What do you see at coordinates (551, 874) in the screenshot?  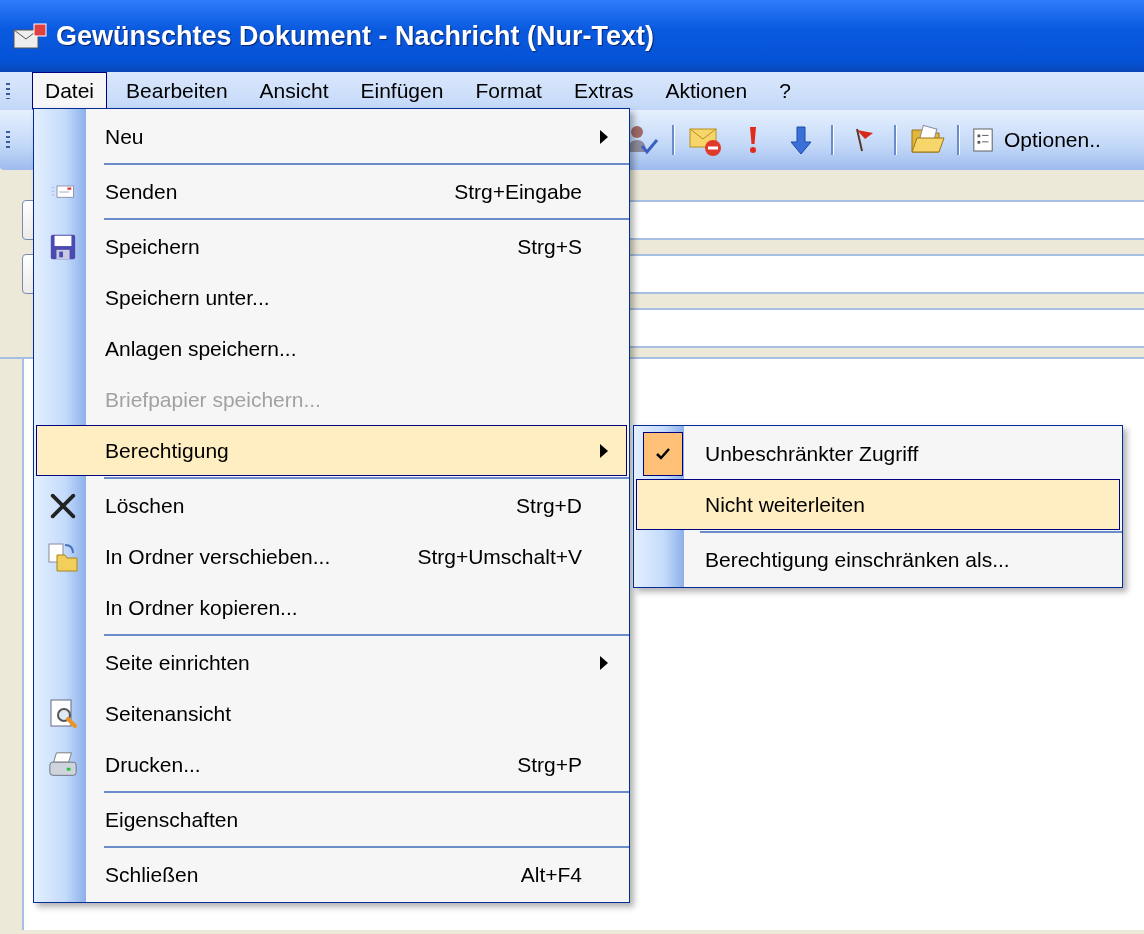 I see `shortcut-label: Alt+F4` at bounding box center [551, 874].